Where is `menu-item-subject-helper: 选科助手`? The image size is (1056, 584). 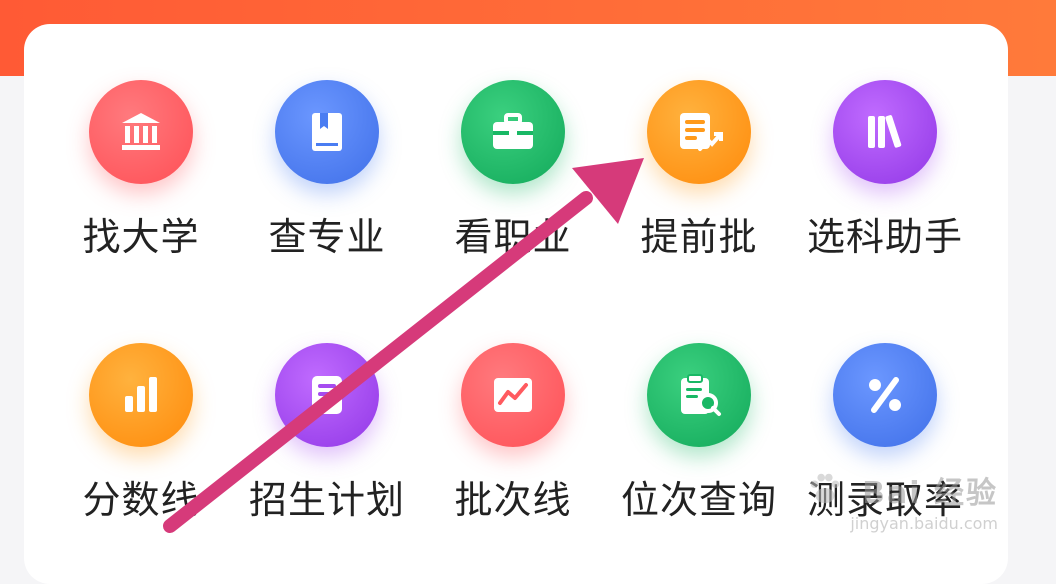
menu-item-subject-helper: 选科助手 is located at coordinates (885, 170).